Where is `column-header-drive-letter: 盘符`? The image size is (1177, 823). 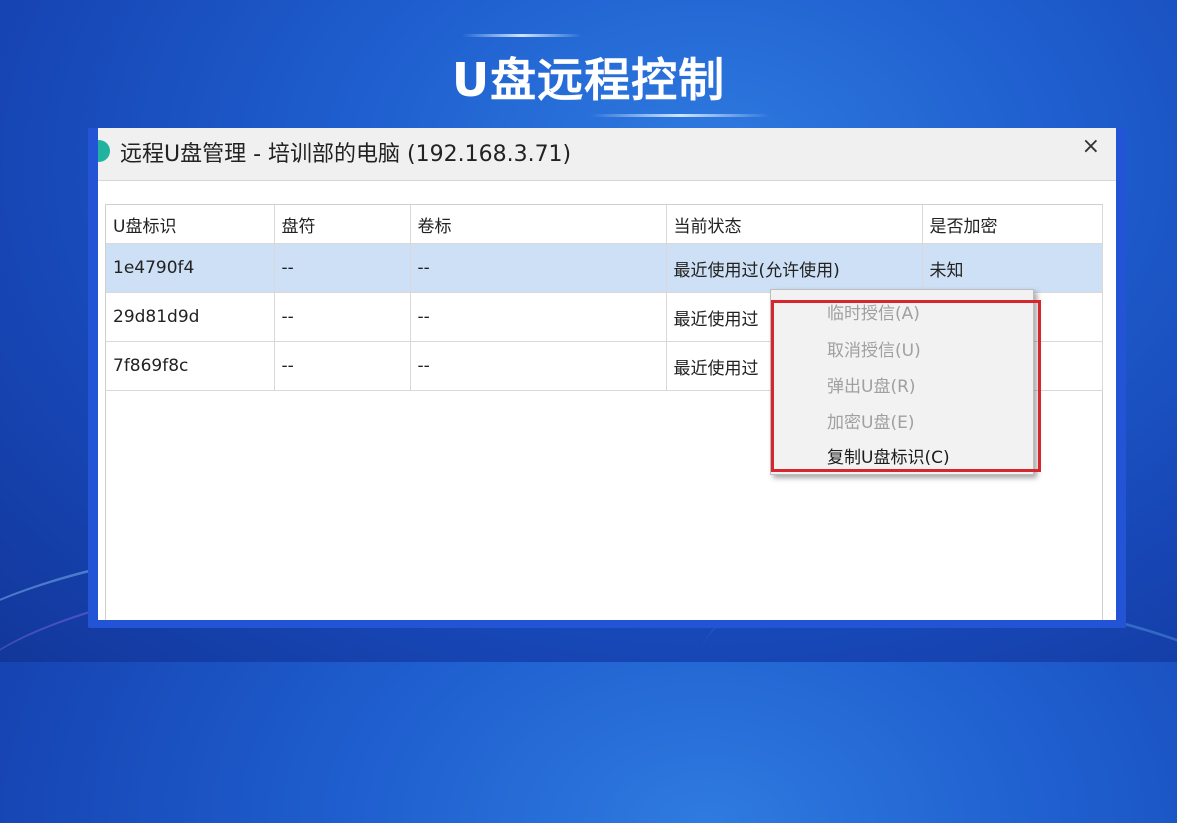 column-header-drive-letter: 盘符 is located at coordinates (342, 224).